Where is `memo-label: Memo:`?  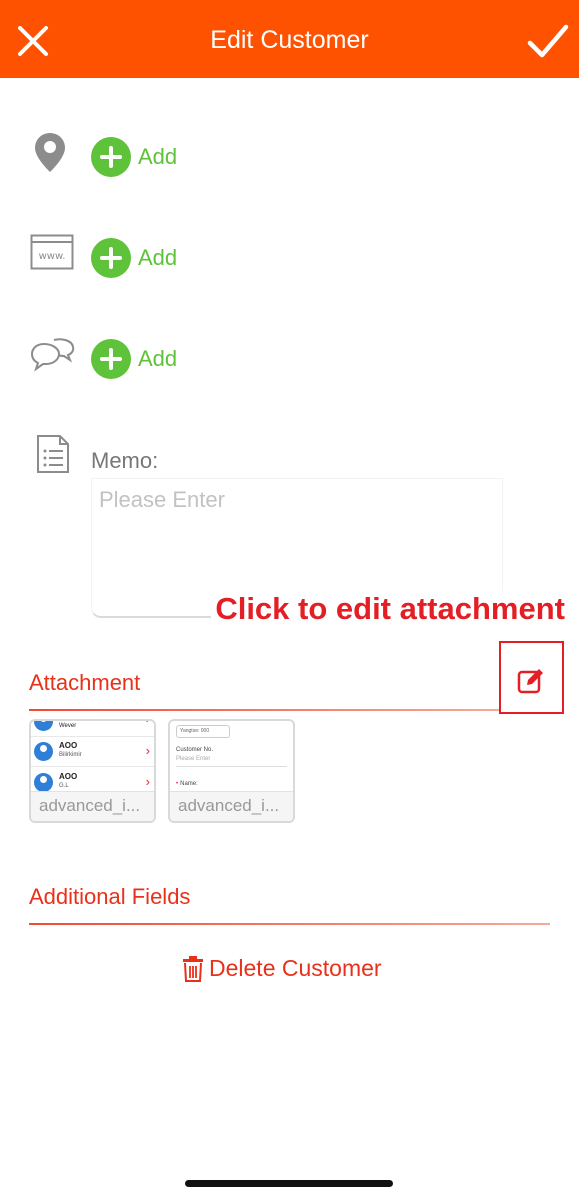
memo-label: Memo: is located at coordinates (125, 460).